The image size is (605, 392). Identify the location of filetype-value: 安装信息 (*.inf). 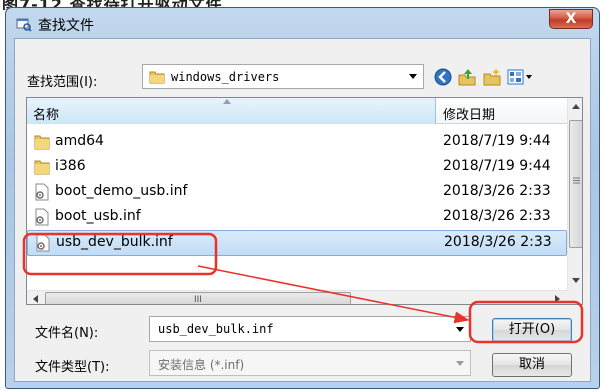
(201, 365).